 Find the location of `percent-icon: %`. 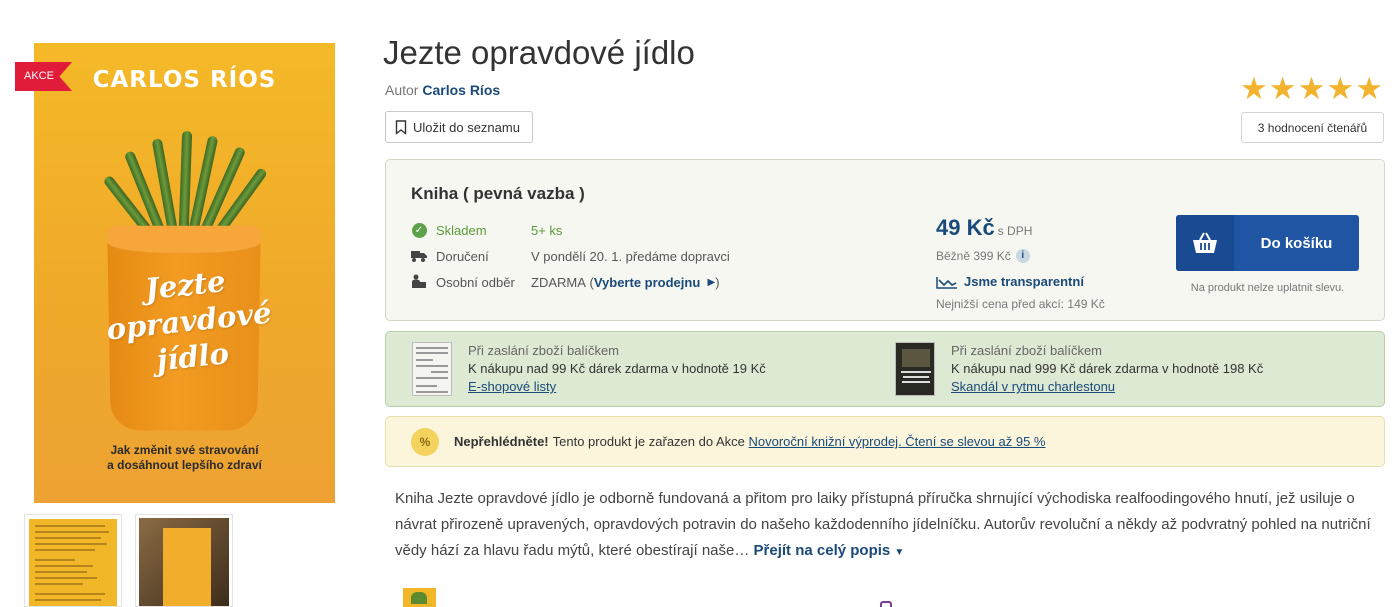

percent-icon: % is located at coordinates (425, 442).